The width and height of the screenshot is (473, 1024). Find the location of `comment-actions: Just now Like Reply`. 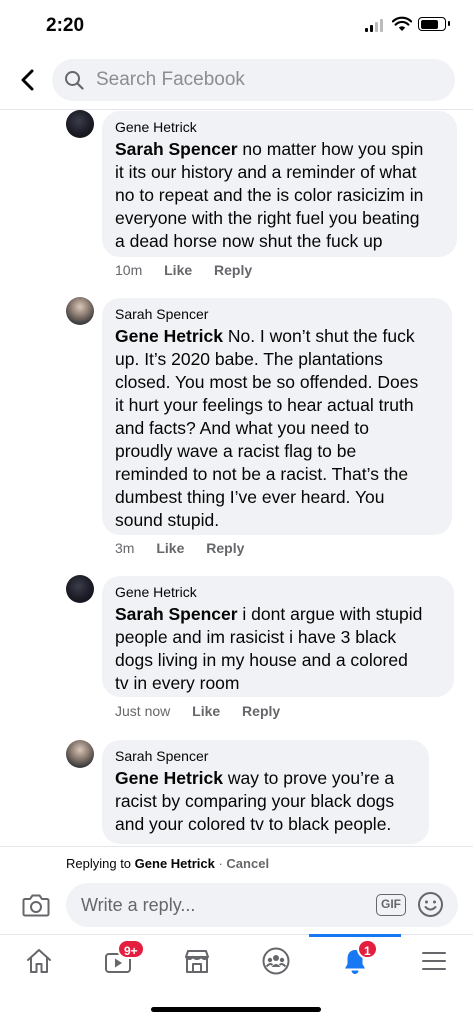

comment-actions: Just now Like Reply is located at coordinates (206, 711).